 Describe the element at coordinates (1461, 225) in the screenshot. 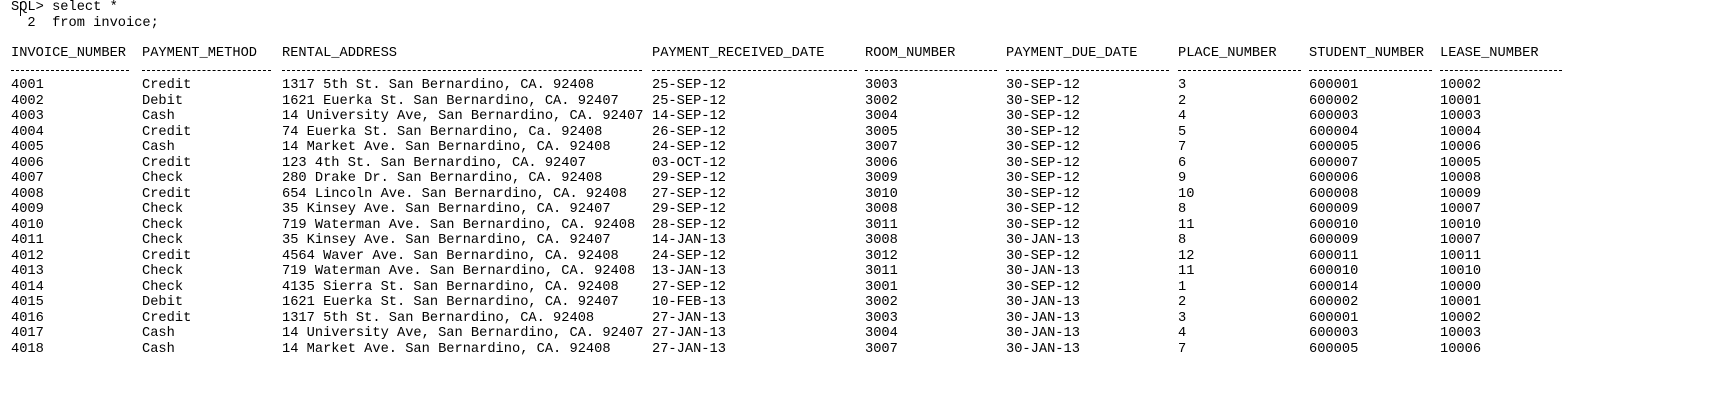

I see `table-cell: 10010` at that location.